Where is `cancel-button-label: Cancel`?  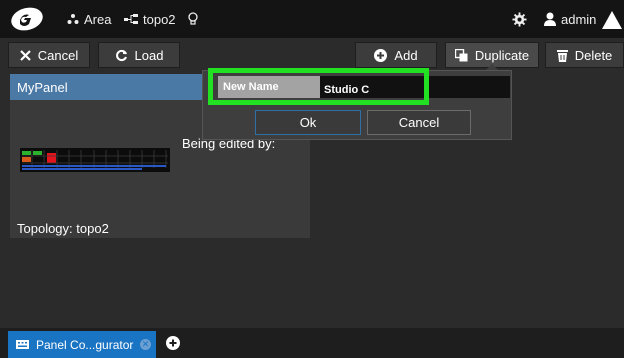 cancel-button-label: Cancel is located at coordinates (58, 55).